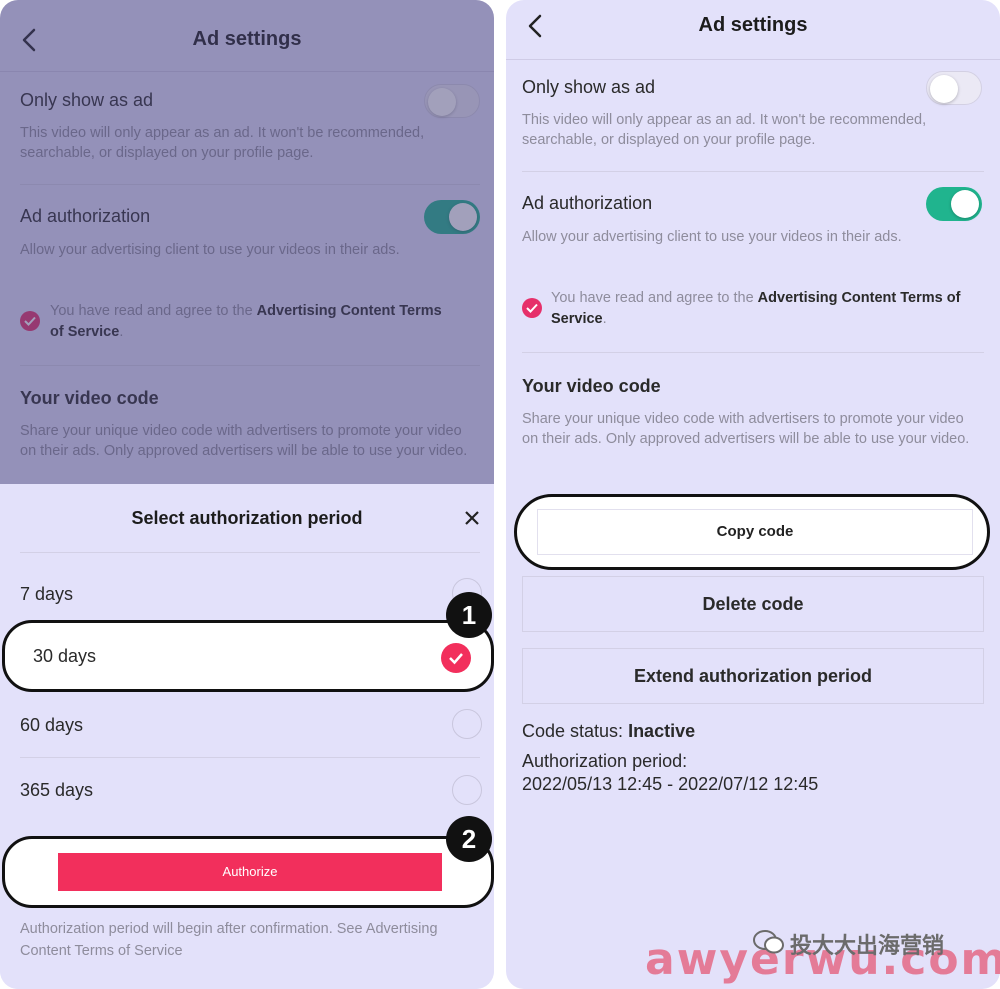 Image resolution: width=1000 pixels, height=989 pixels. I want to click on code-status-value: Inactive, so click(662, 731).